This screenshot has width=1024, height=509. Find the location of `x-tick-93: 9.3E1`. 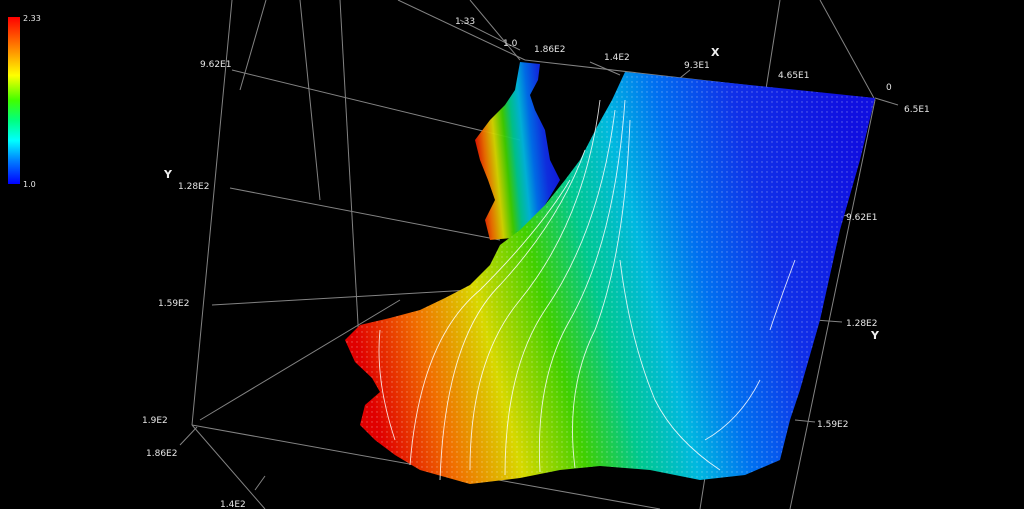

x-tick-93: 9.3E1 is located at coordinates (697, 66).